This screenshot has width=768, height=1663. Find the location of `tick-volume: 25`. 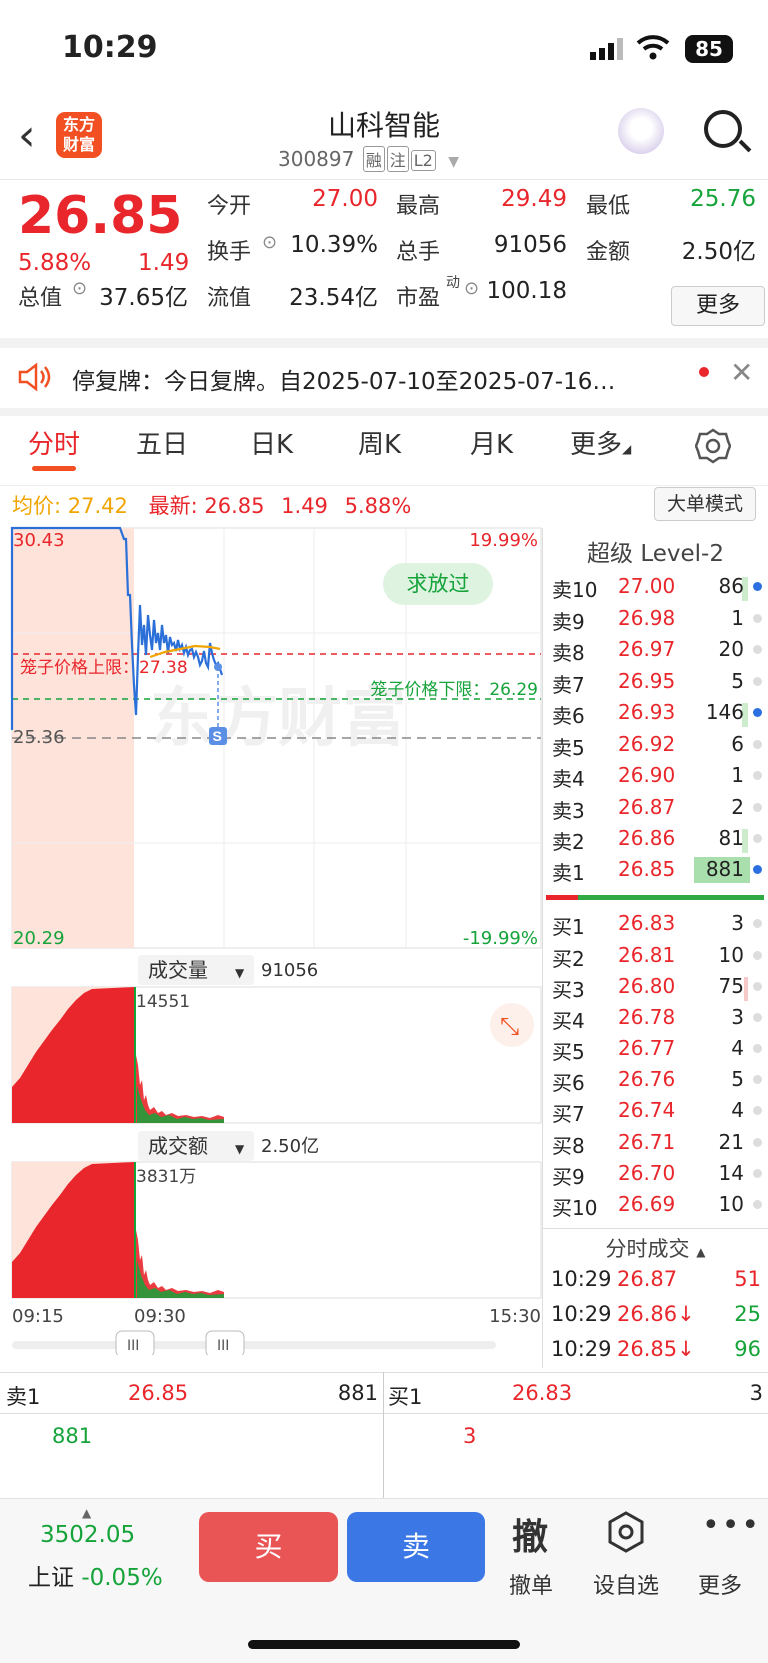

tick-volume: 25 is located at coordinates (747, 1314).